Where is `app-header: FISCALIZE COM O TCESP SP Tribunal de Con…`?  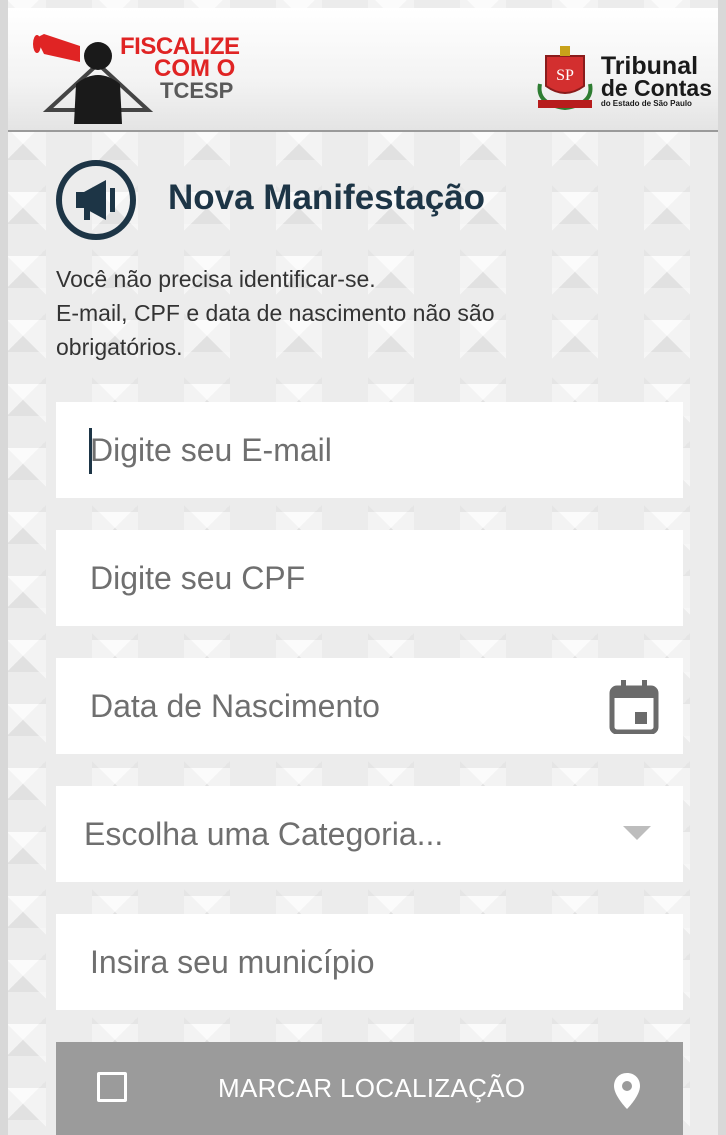 app-header: FISCALIZE COM O TCESP SP Tribunal de Con… is located at coordinates (363, 70).